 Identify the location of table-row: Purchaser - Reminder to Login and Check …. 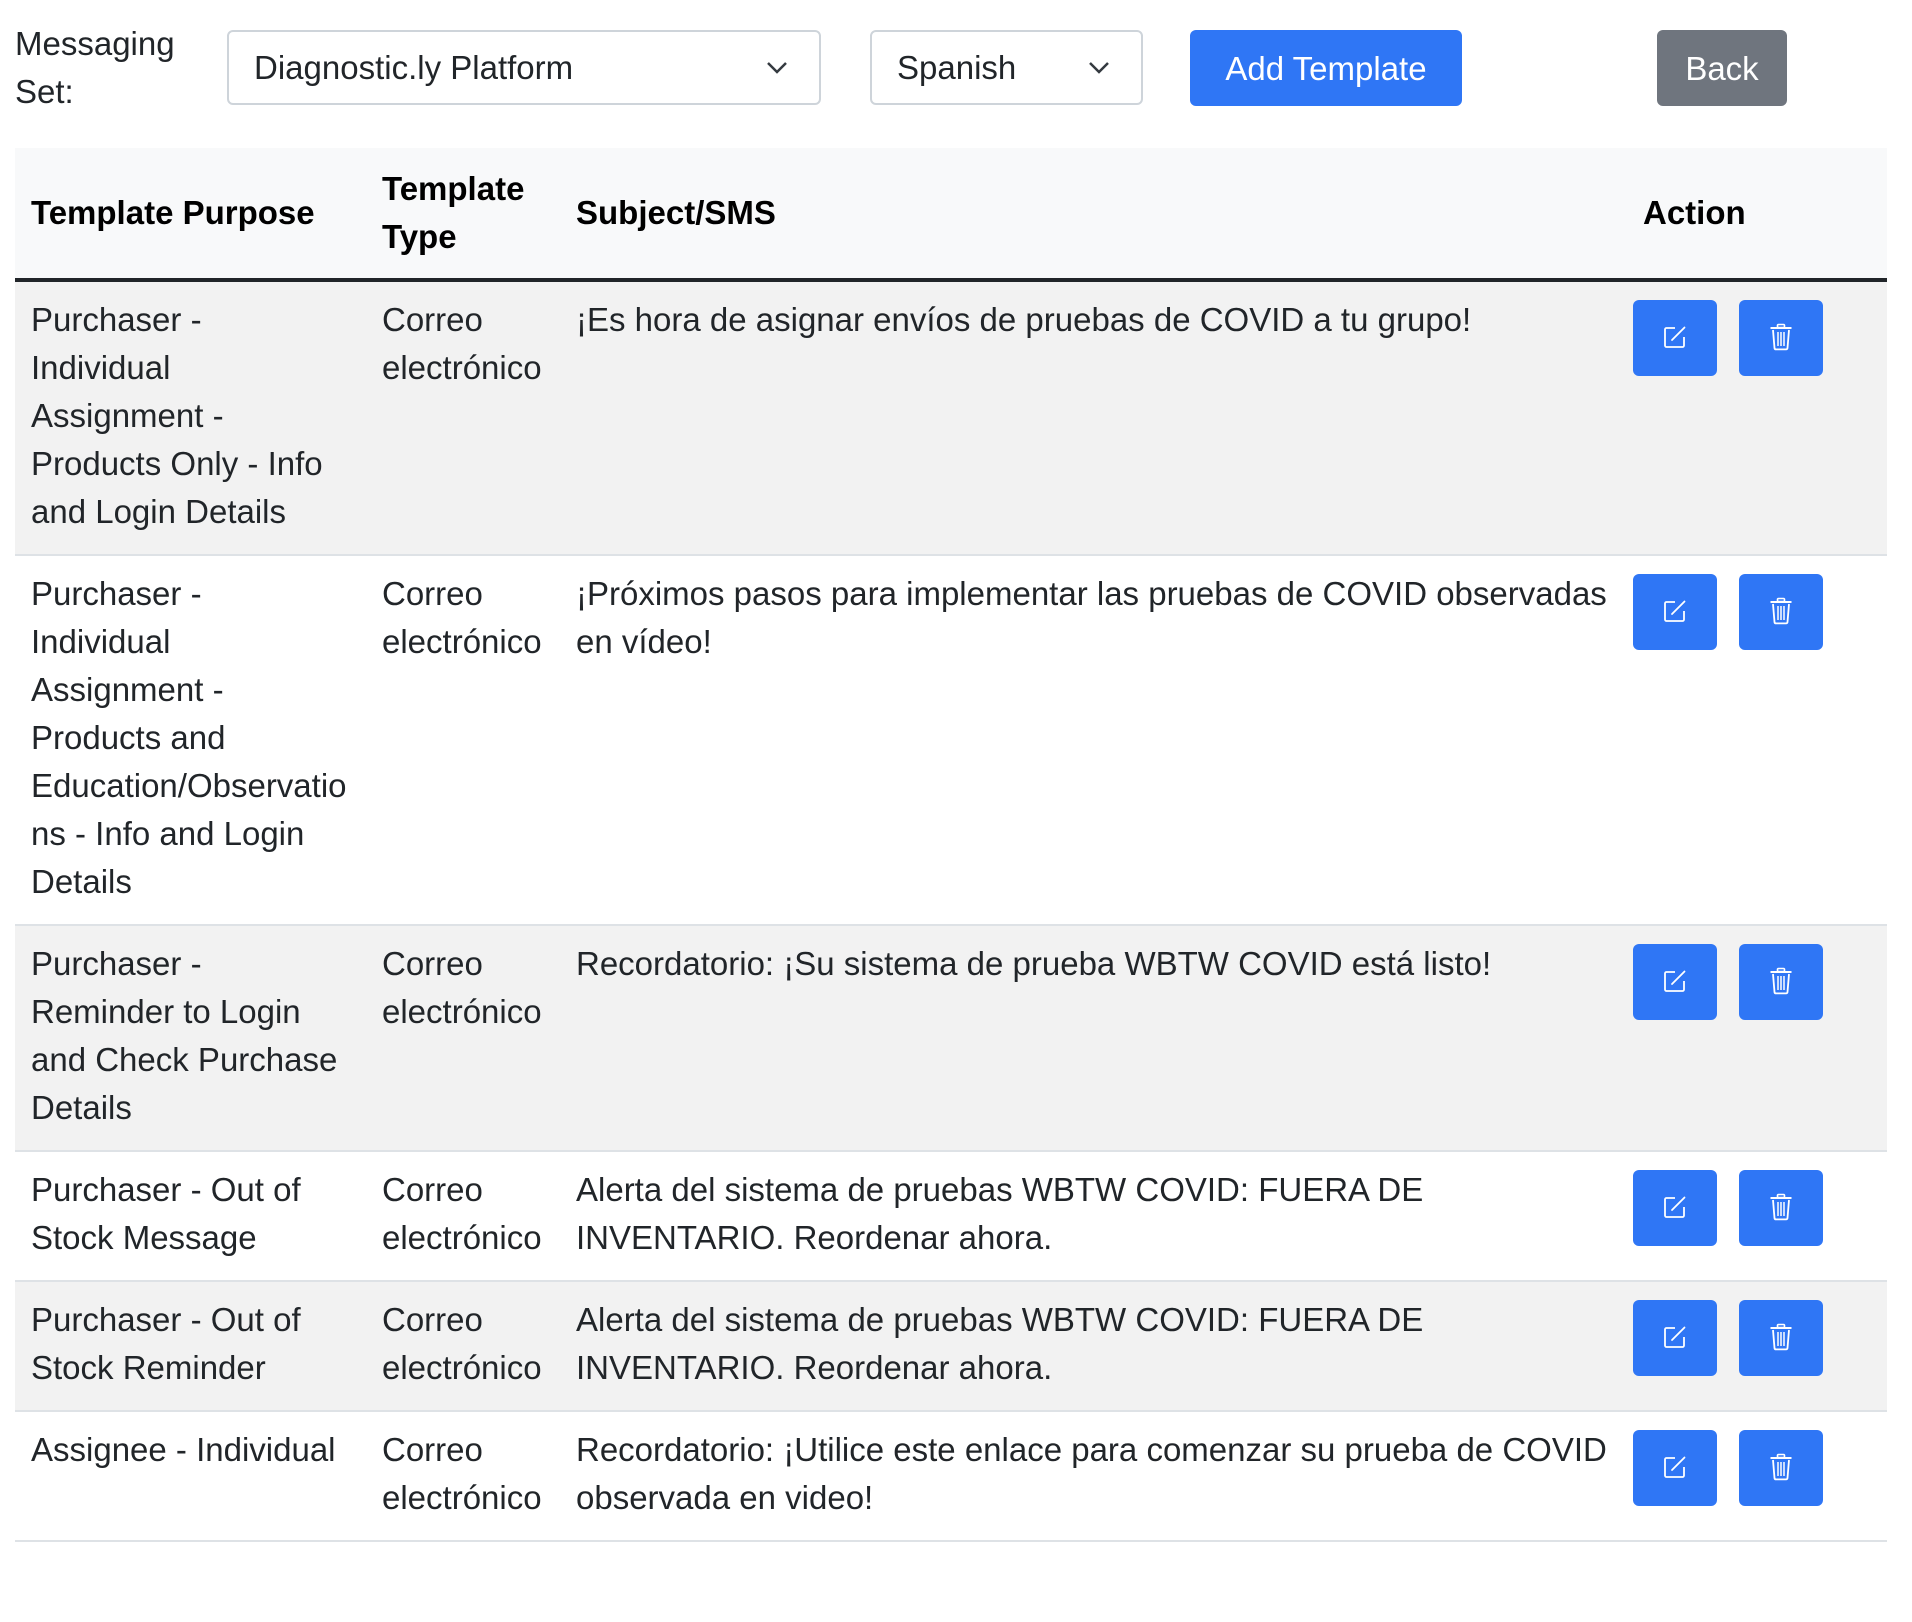
(951, 1038).